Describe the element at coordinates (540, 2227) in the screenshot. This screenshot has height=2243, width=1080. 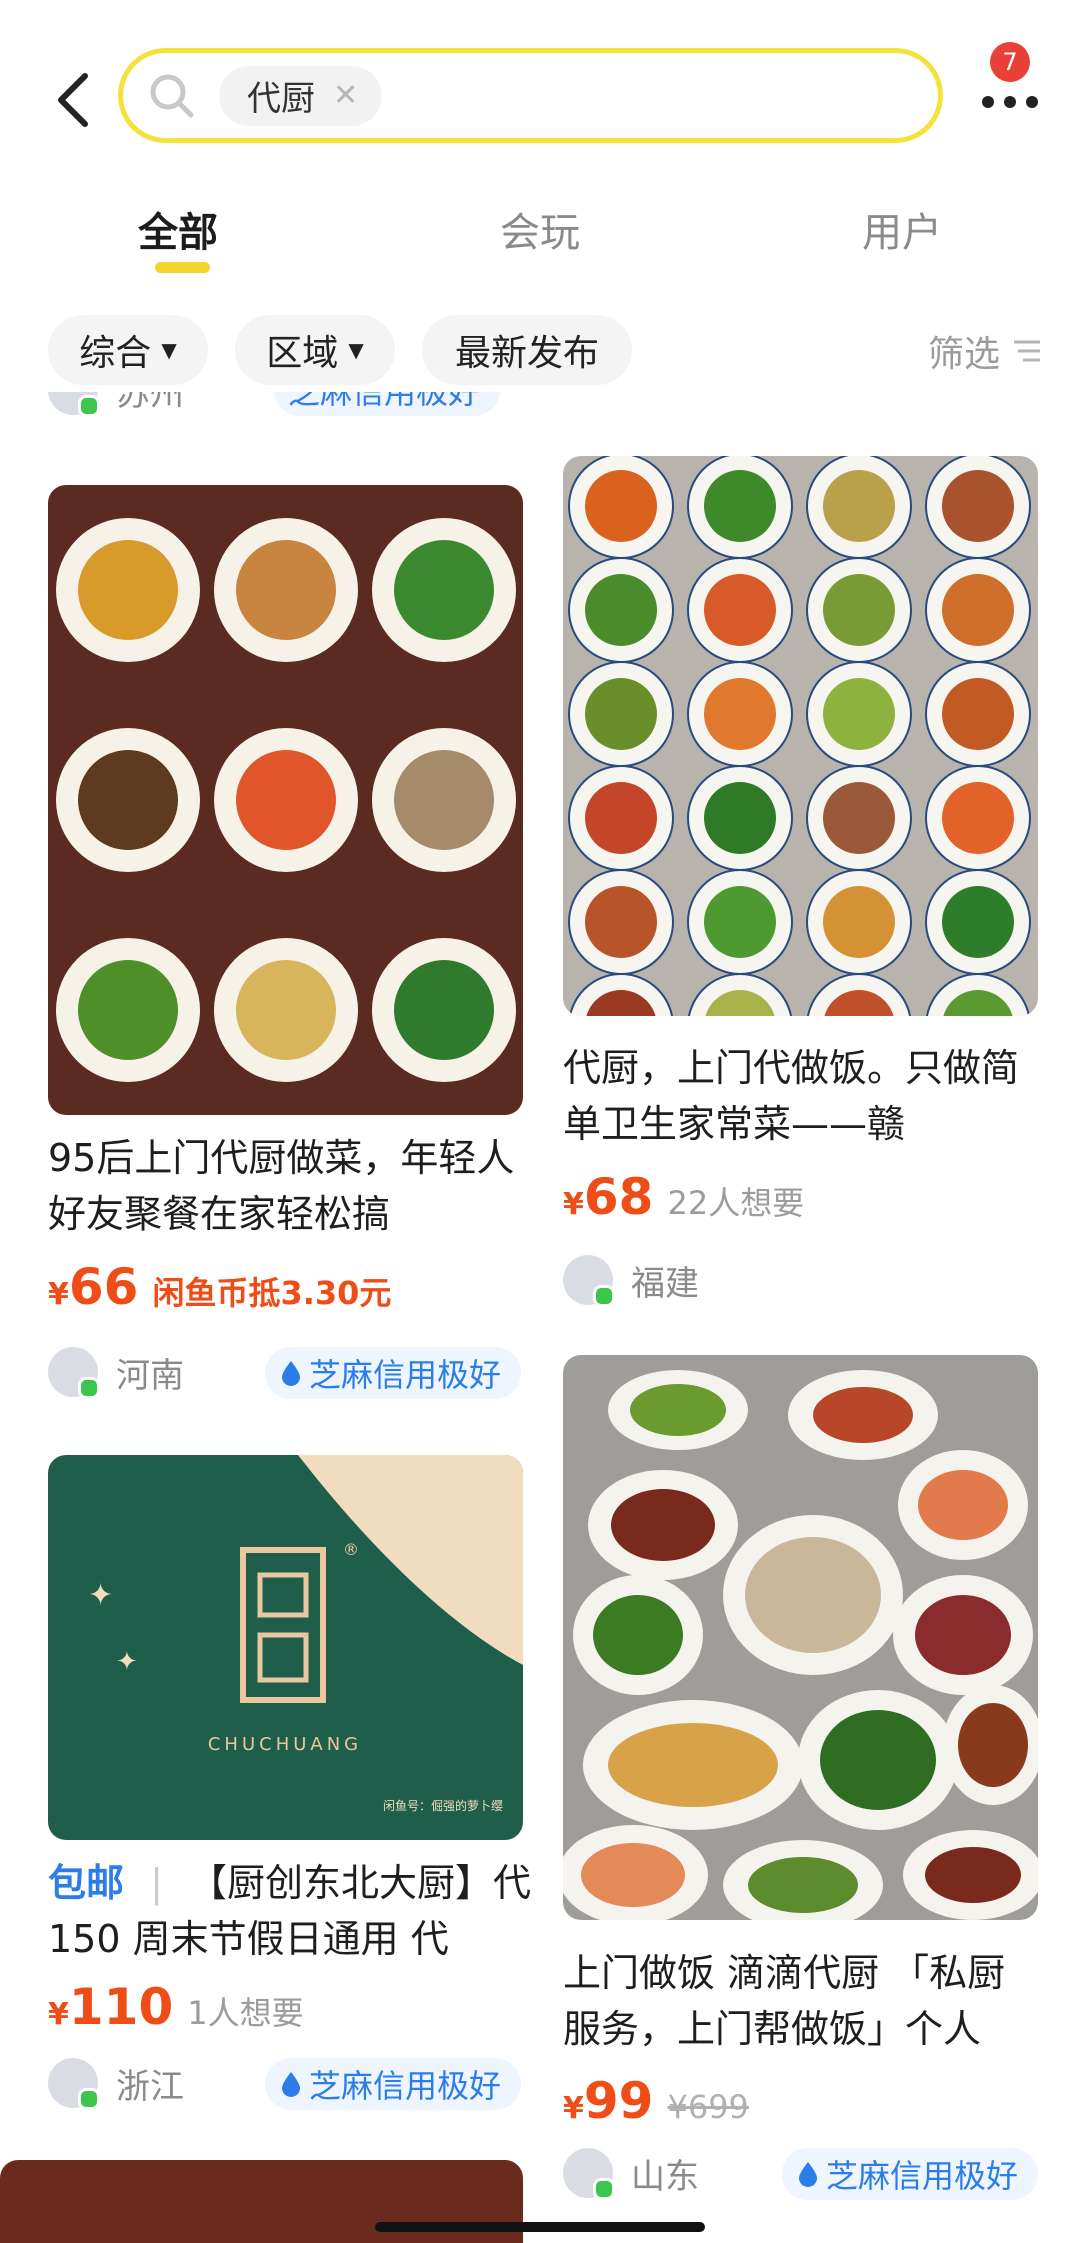
I see `home-indicator` at that location.